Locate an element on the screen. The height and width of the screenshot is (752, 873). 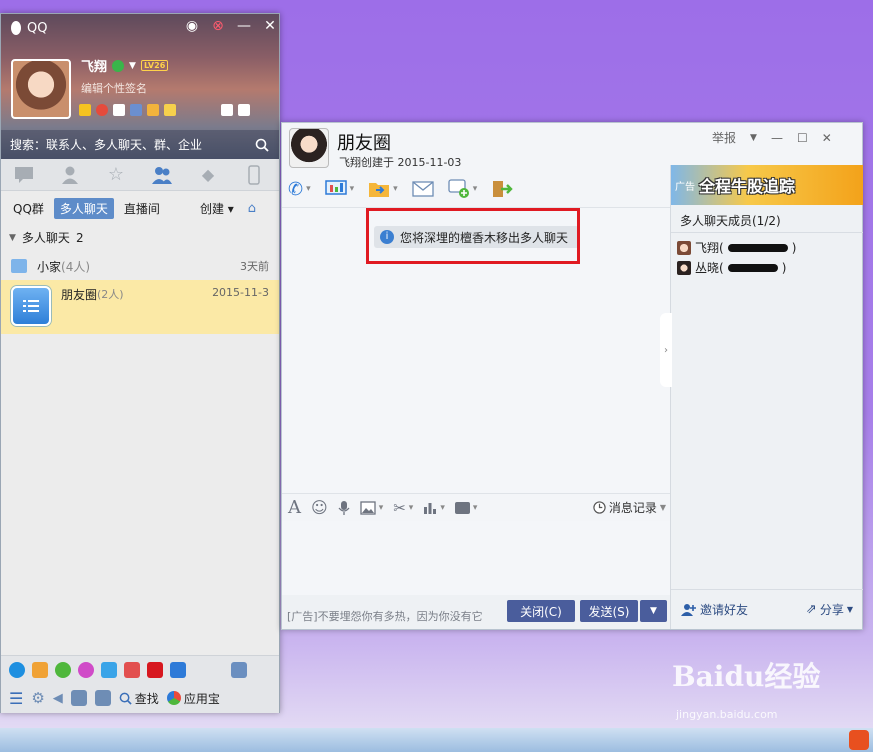
flower-icon is located at coordinates (86, 669).